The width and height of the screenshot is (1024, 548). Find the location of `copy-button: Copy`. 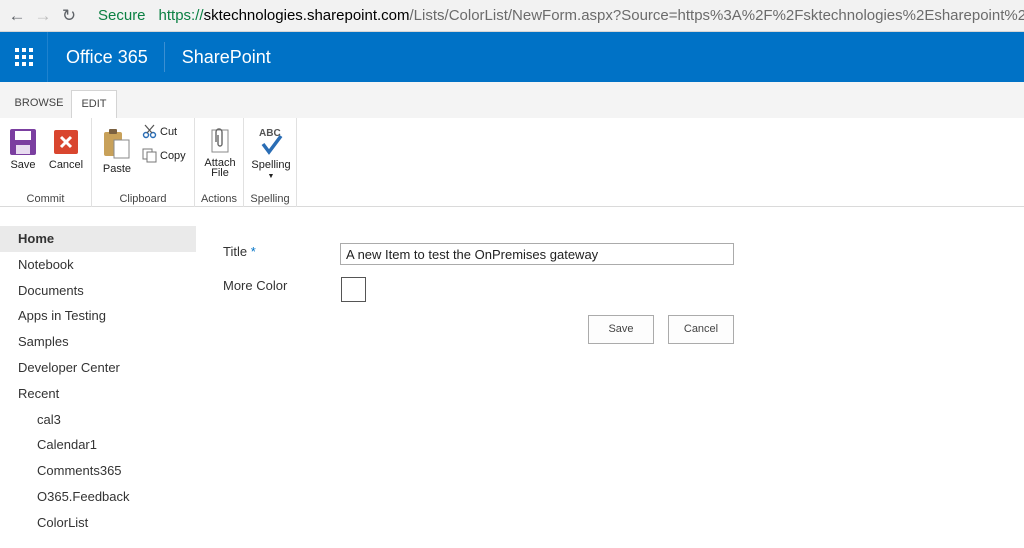

copy-button: Copy is located at coordinates (164, 155).